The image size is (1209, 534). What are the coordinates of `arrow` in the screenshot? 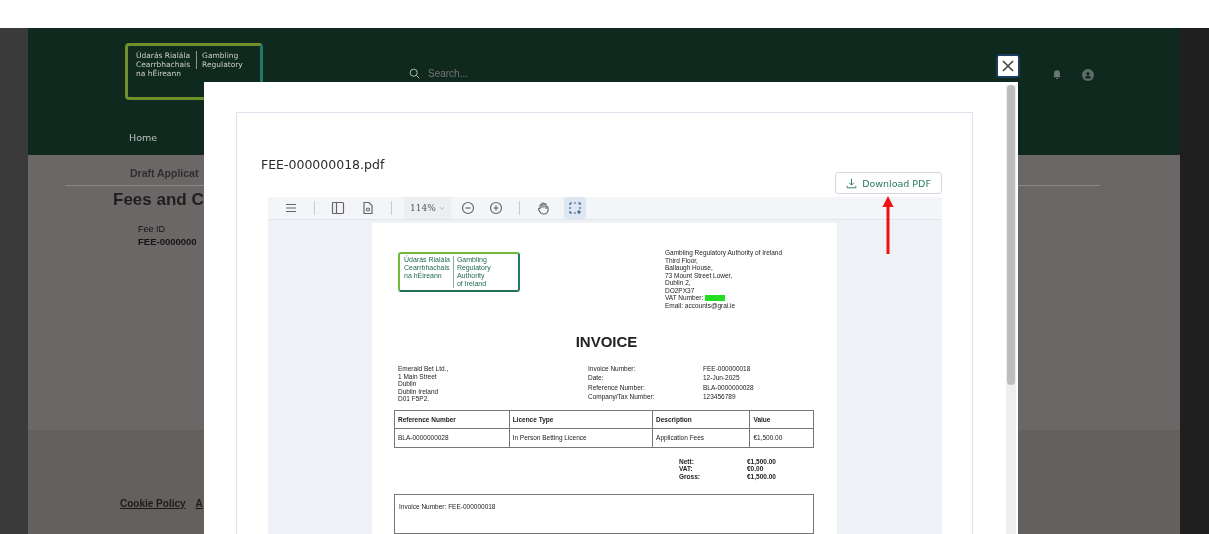 It's located at (888, 225).